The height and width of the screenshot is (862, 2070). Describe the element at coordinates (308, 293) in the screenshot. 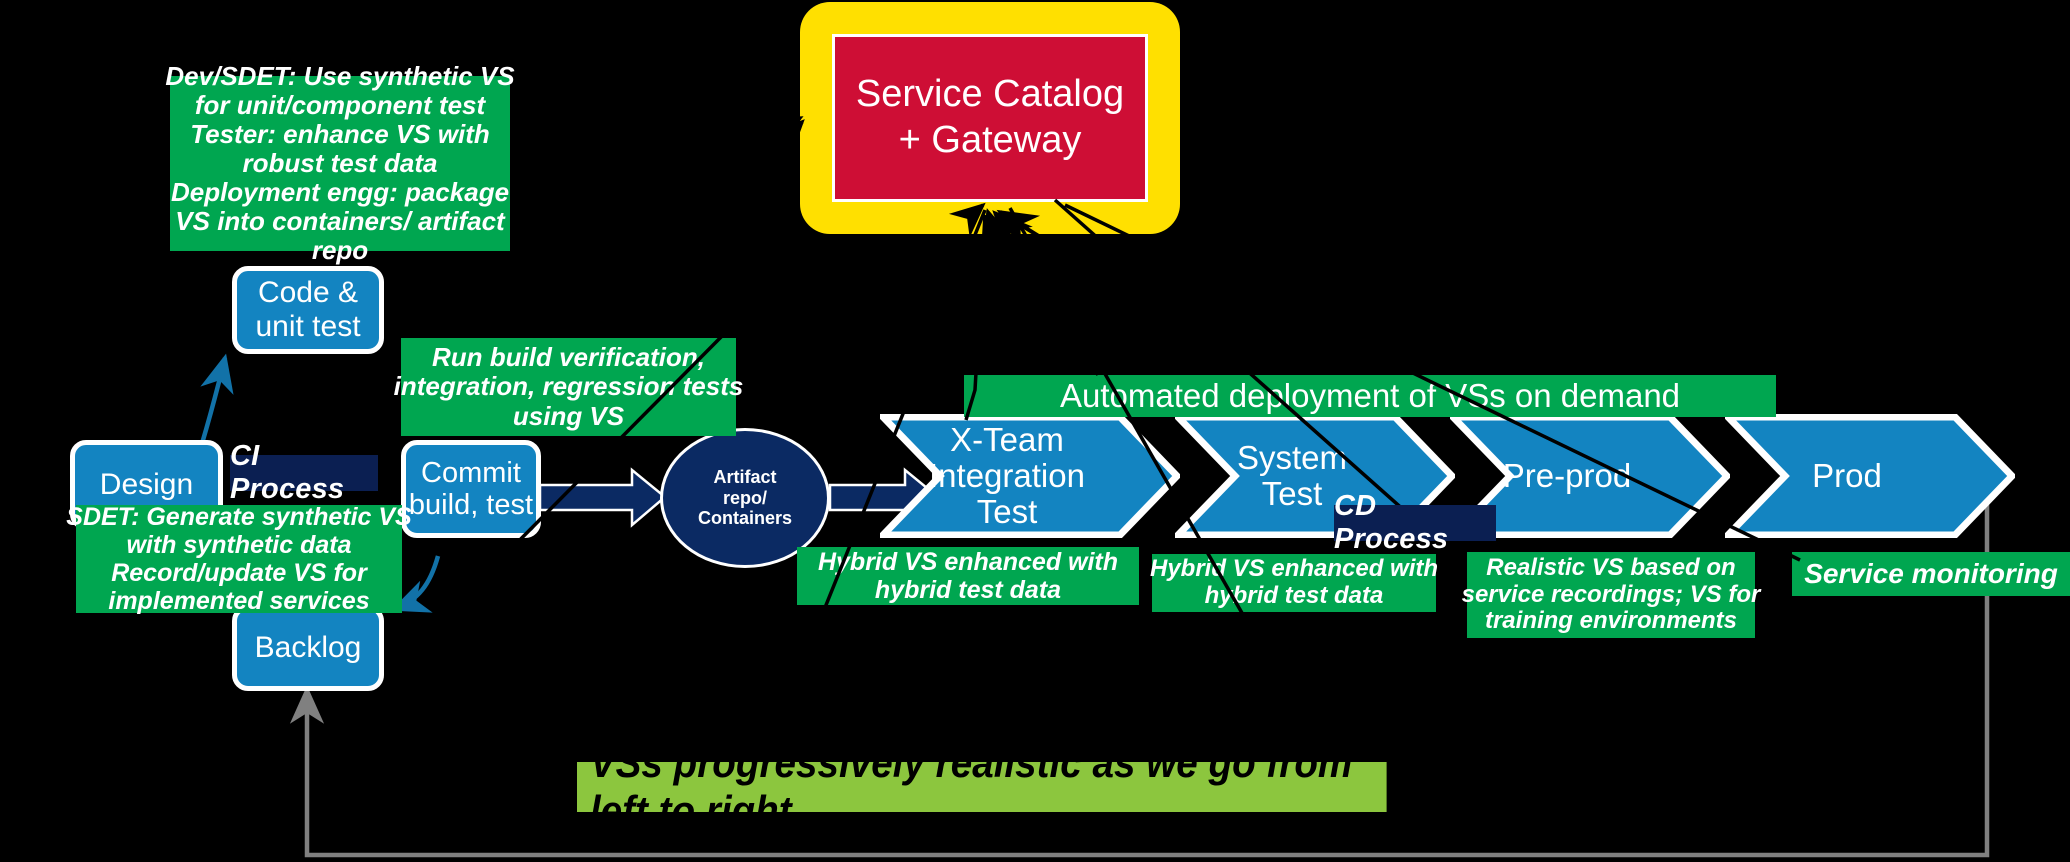

I see `node-code-and-unit-test-line-1: Code &` at that location.